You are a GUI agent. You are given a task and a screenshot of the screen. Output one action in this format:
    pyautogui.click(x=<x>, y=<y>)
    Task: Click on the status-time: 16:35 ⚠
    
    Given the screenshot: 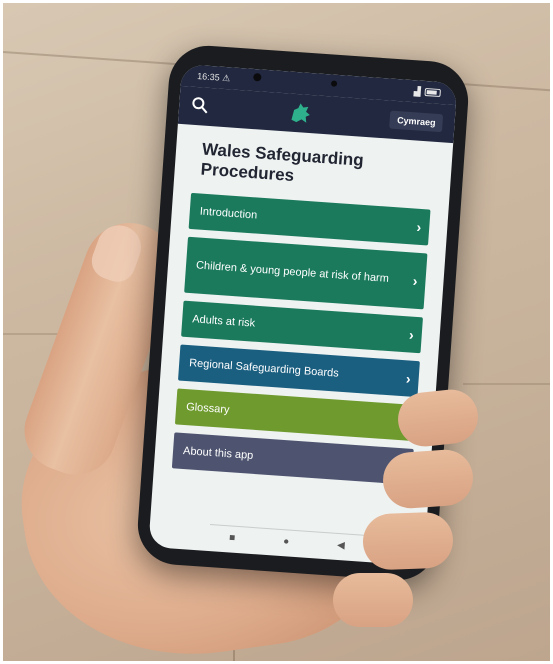 What is the action you would take?
    pyautogui.click(x=213, y=76)
    